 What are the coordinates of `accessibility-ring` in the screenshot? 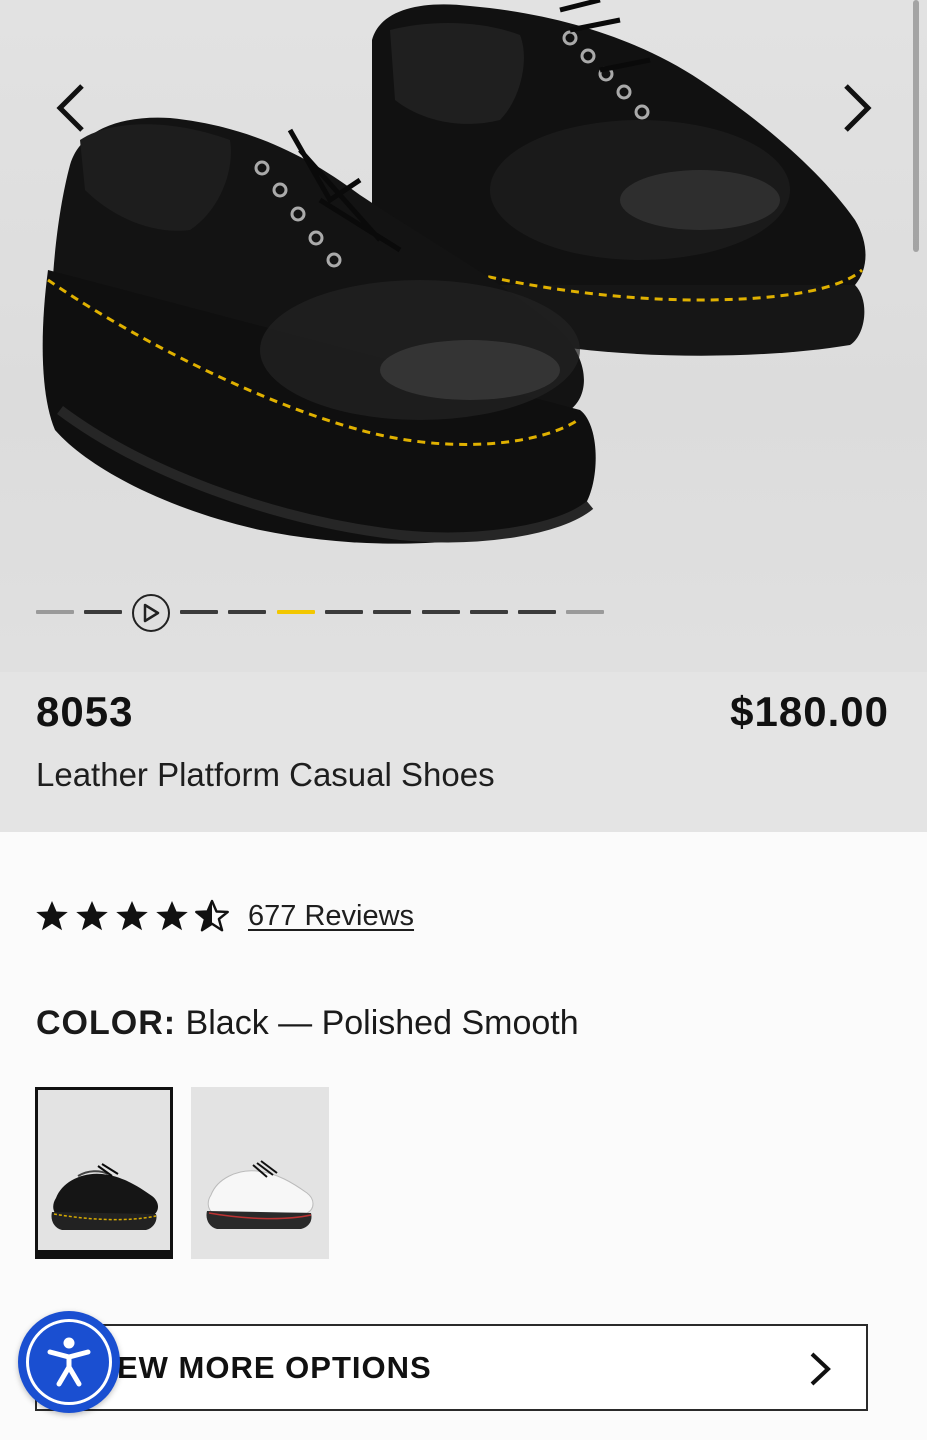 It's located at (69, 1362).